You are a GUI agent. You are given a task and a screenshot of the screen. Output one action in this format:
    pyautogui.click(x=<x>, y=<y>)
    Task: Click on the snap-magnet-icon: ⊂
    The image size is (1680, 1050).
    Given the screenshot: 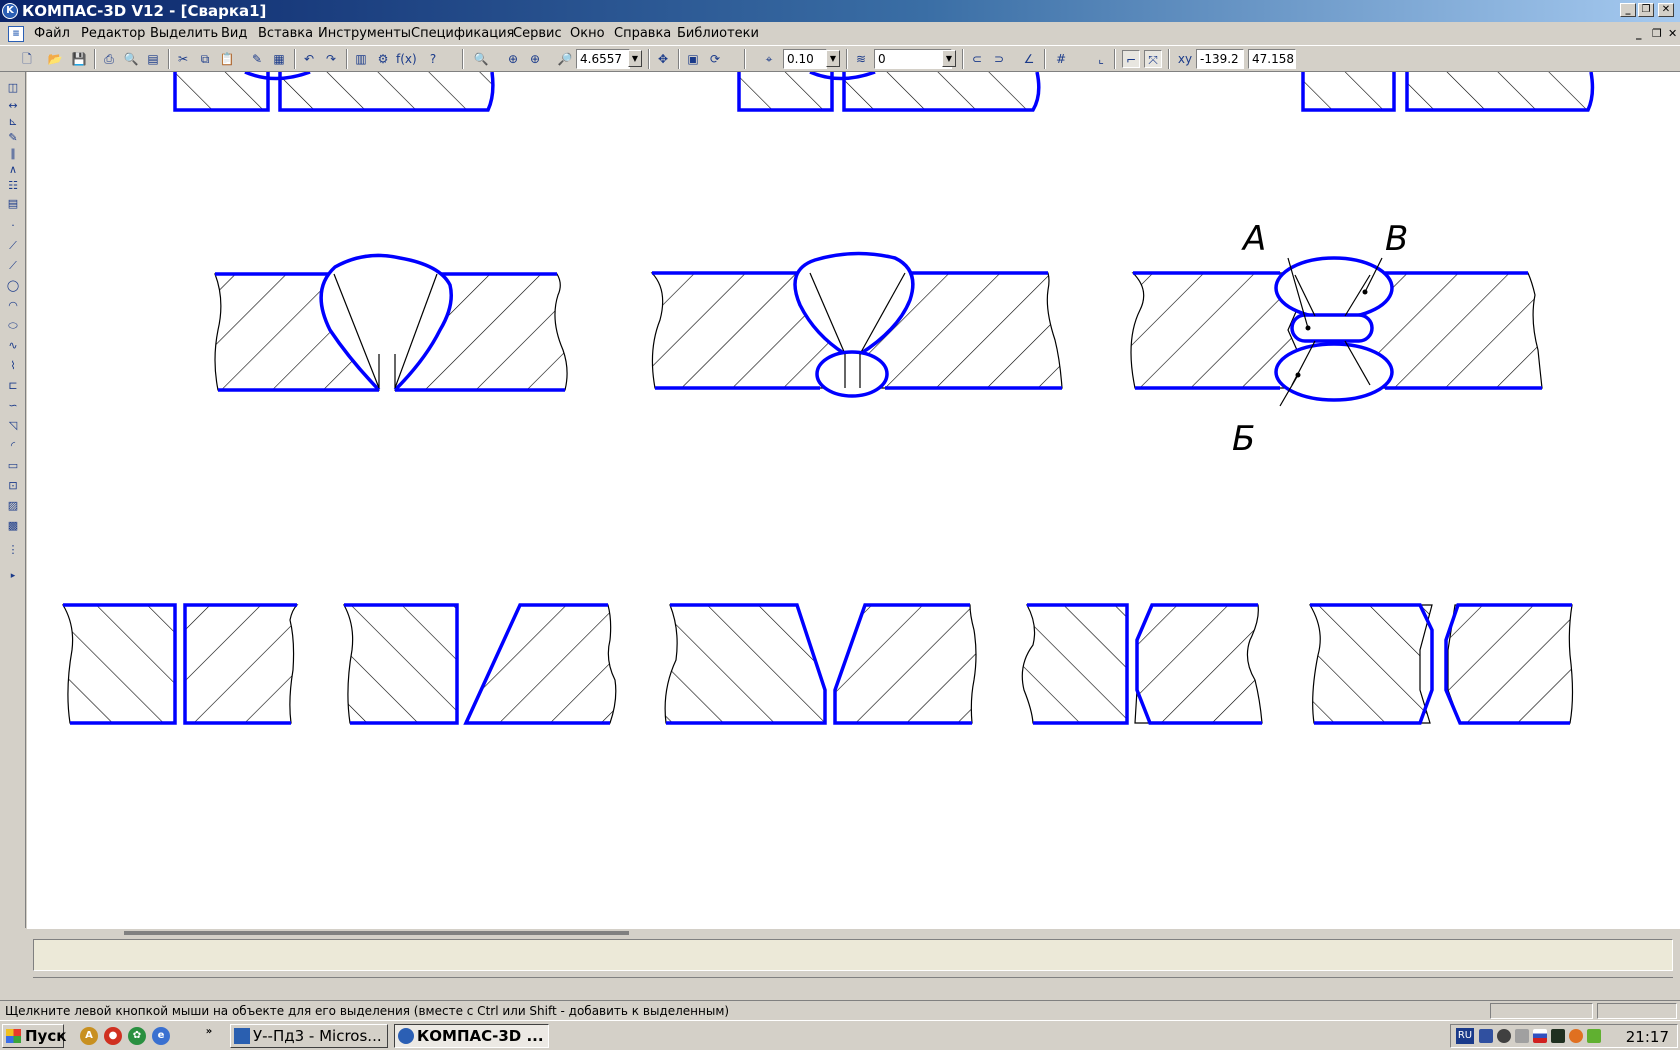 What is the action you would take?
    pyautogui.click(x=977, y=59)
    